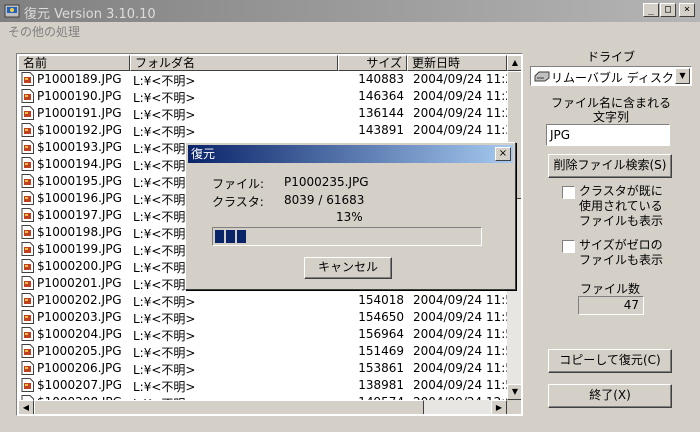 The width and height of the screenshot is (700, 432). Describe the element at coordinates (79, 79) in the screenshot. I see `file-name: P1000189.JPG` at that location.